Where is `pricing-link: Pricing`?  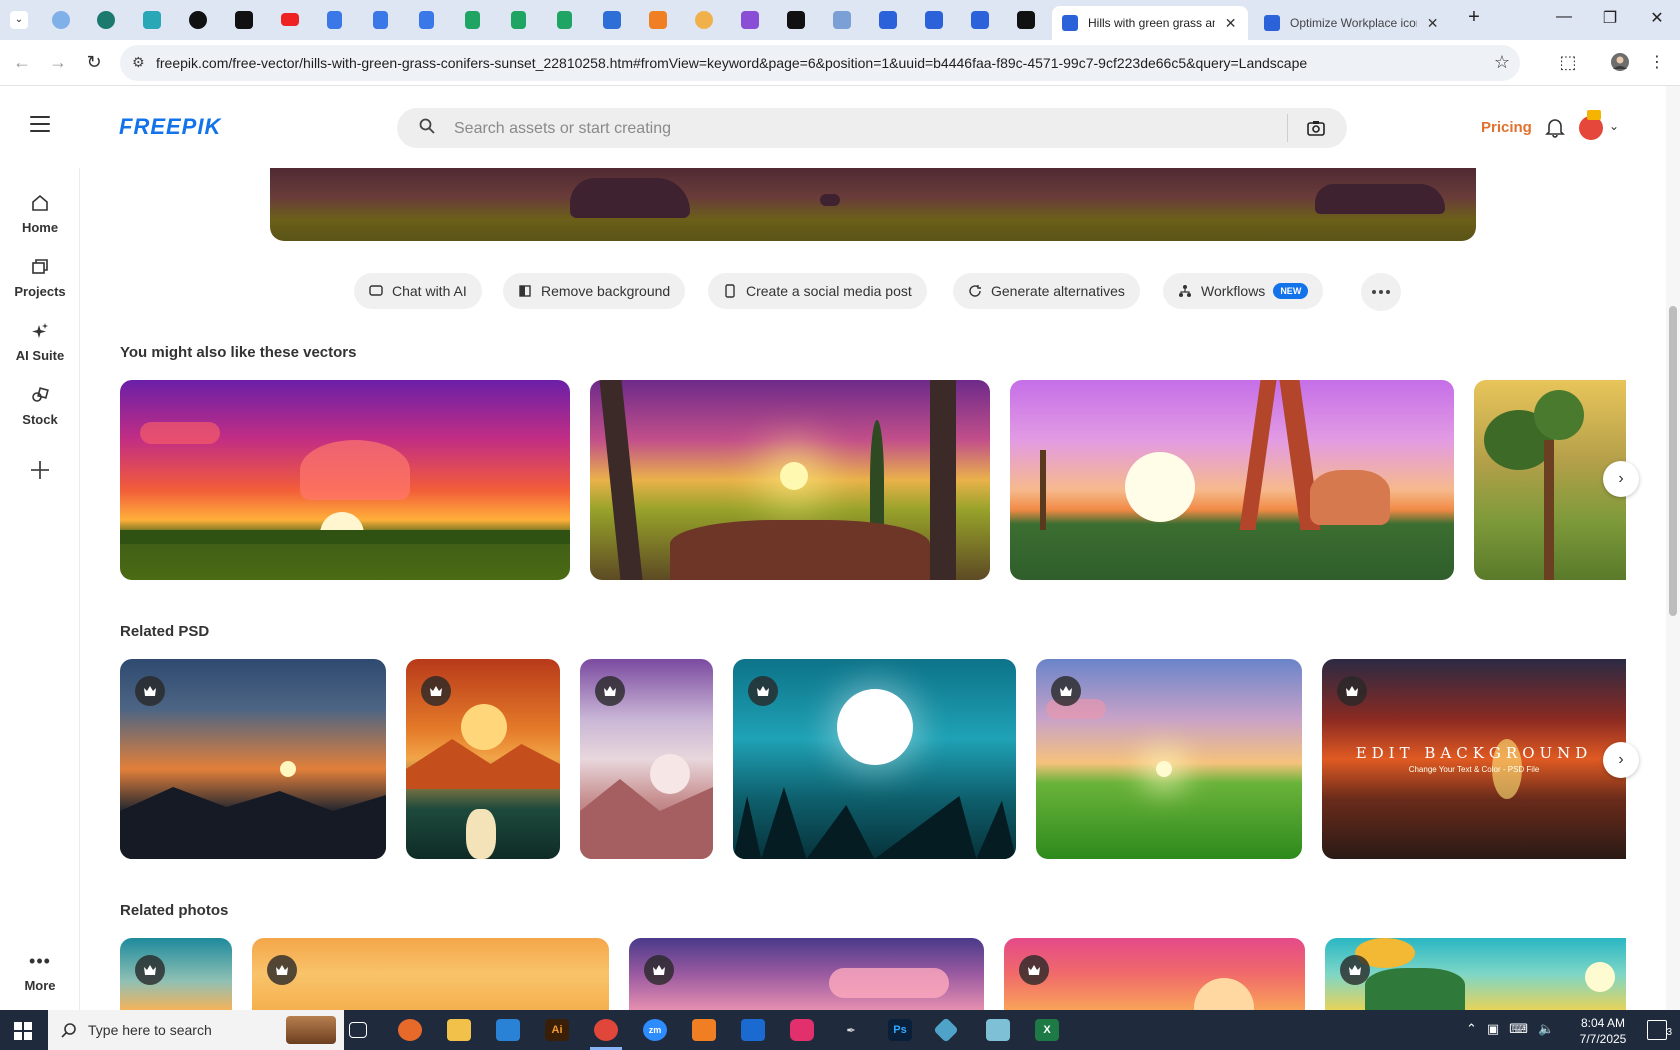 pricing-link: Pricing is located at coordinates (1506, 127).